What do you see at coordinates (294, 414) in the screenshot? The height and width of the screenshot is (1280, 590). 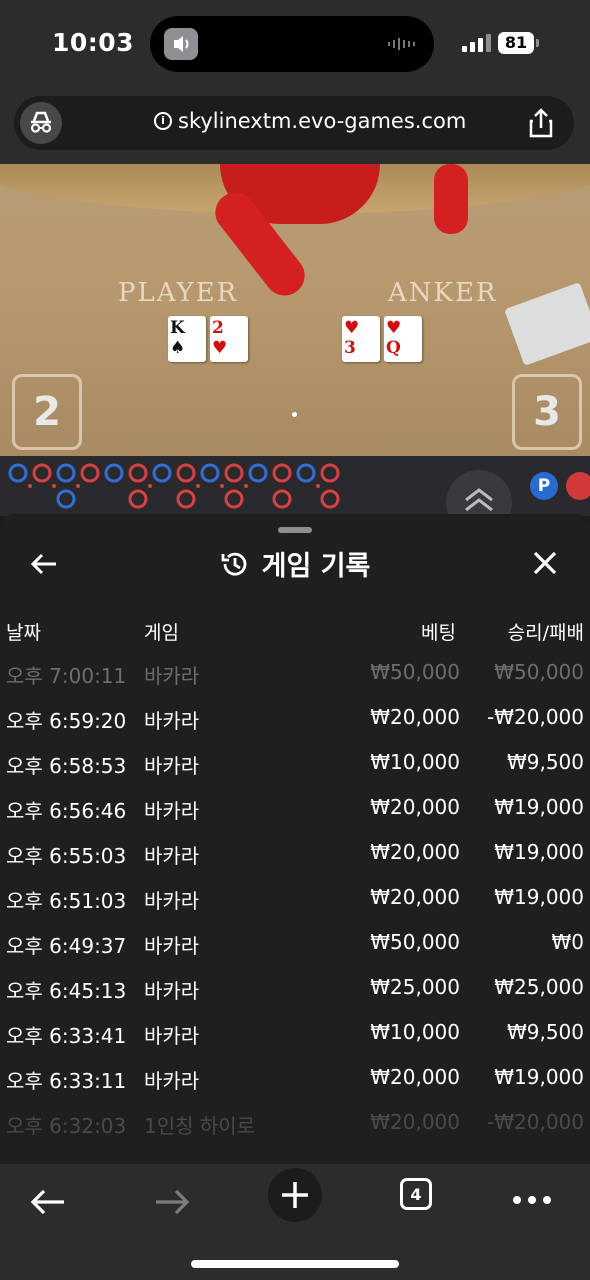 I see `table-marker` at bounding box center [294, 414].